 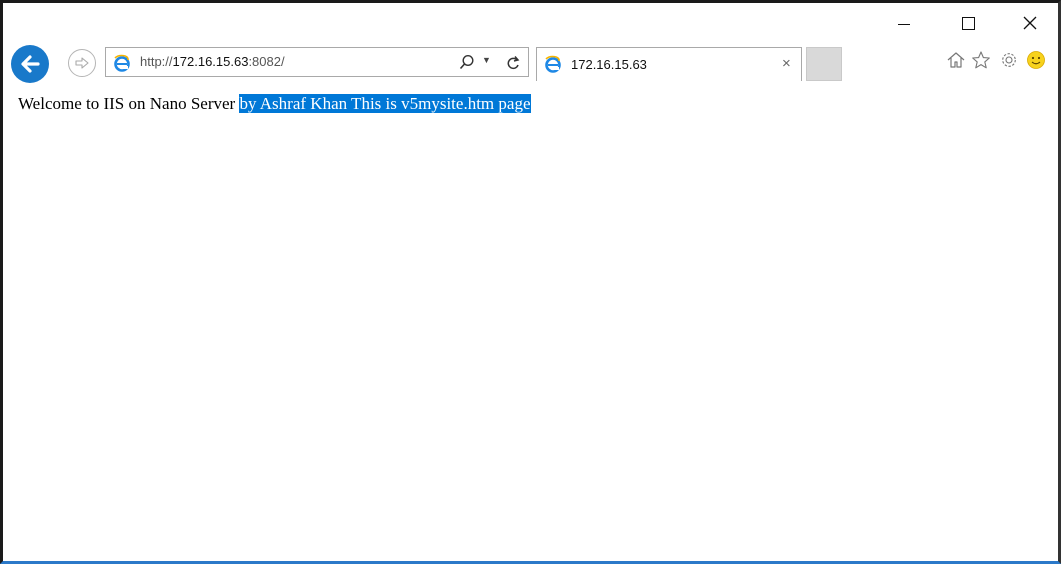 I want to click on favorites-star-icon, so click(x=981, y=60).